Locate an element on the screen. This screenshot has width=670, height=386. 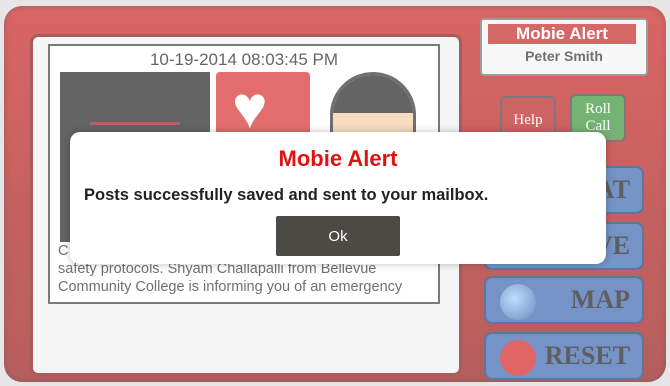
dialog-title: Mobie Alert is located at coordinates (338, 158).